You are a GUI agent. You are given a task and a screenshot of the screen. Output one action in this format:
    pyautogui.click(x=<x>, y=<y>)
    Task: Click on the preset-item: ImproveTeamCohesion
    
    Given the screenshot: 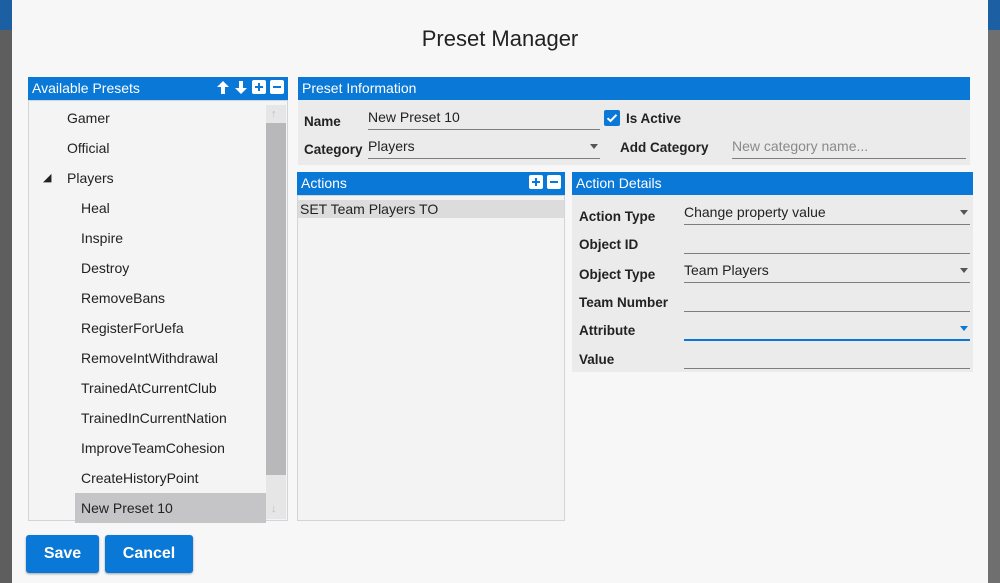 What is the action you would take?
    pyautogui.click(x=147, y=448)
    